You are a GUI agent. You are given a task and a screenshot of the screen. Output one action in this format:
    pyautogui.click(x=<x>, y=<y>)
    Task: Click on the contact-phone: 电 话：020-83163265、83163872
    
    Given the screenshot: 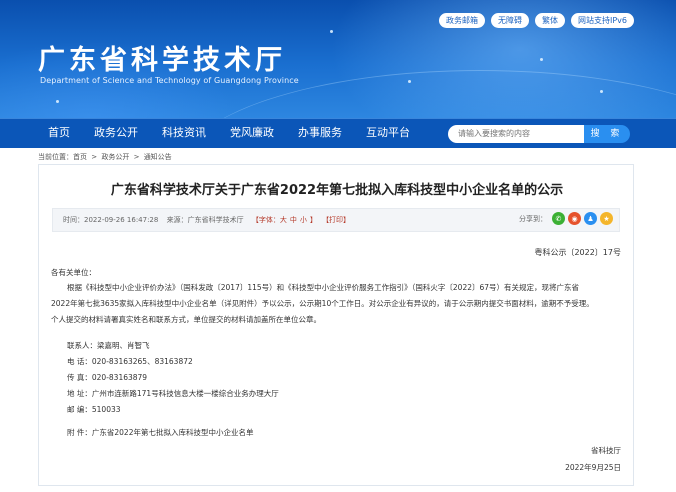 What is the action you would take?
    pyautogui.click(x=130, y=361)
    